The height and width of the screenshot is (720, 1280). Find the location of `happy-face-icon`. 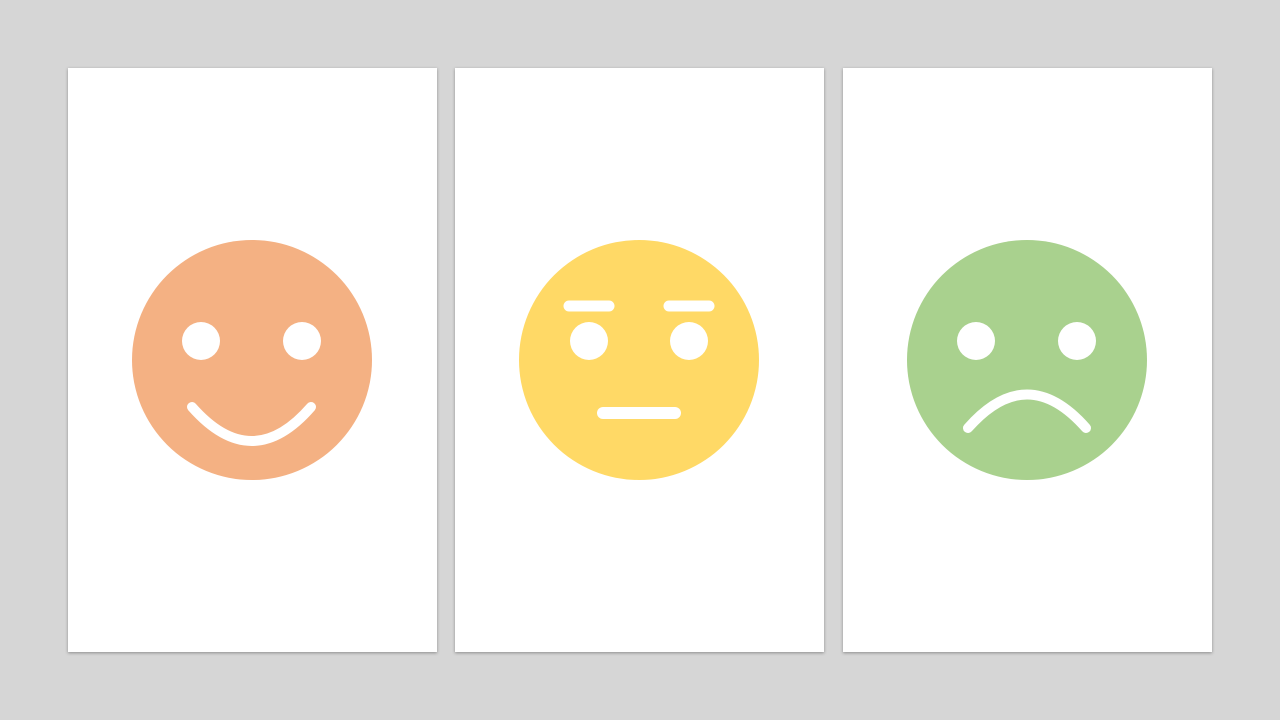

happy-face-icon is located at coordinates (252, 360).